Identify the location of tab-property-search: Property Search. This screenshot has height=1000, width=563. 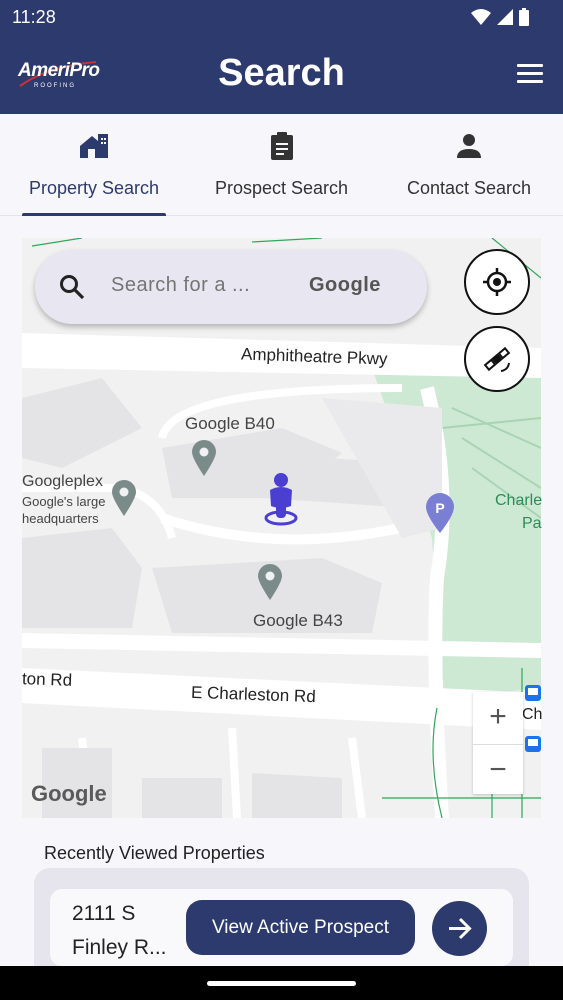
(94, 165).